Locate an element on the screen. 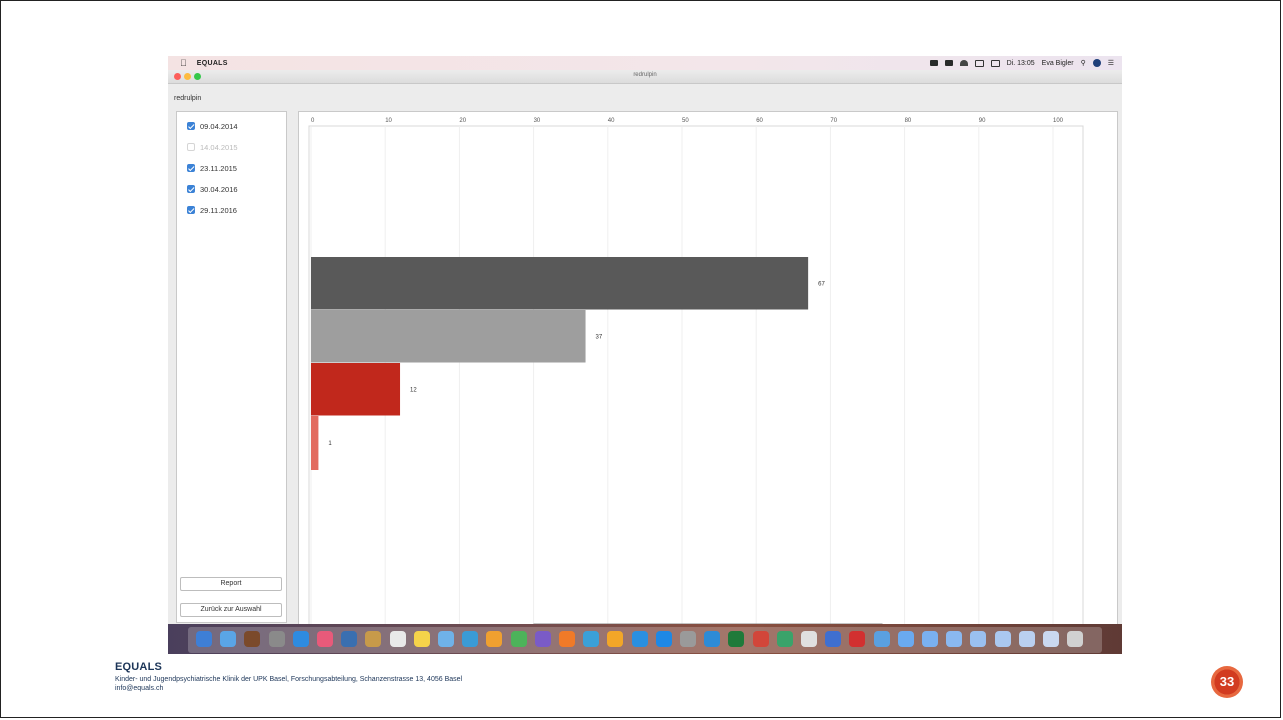 The image size is (1283, 720). window-titlebar: redrulpin is located at coordinates (645, 77).